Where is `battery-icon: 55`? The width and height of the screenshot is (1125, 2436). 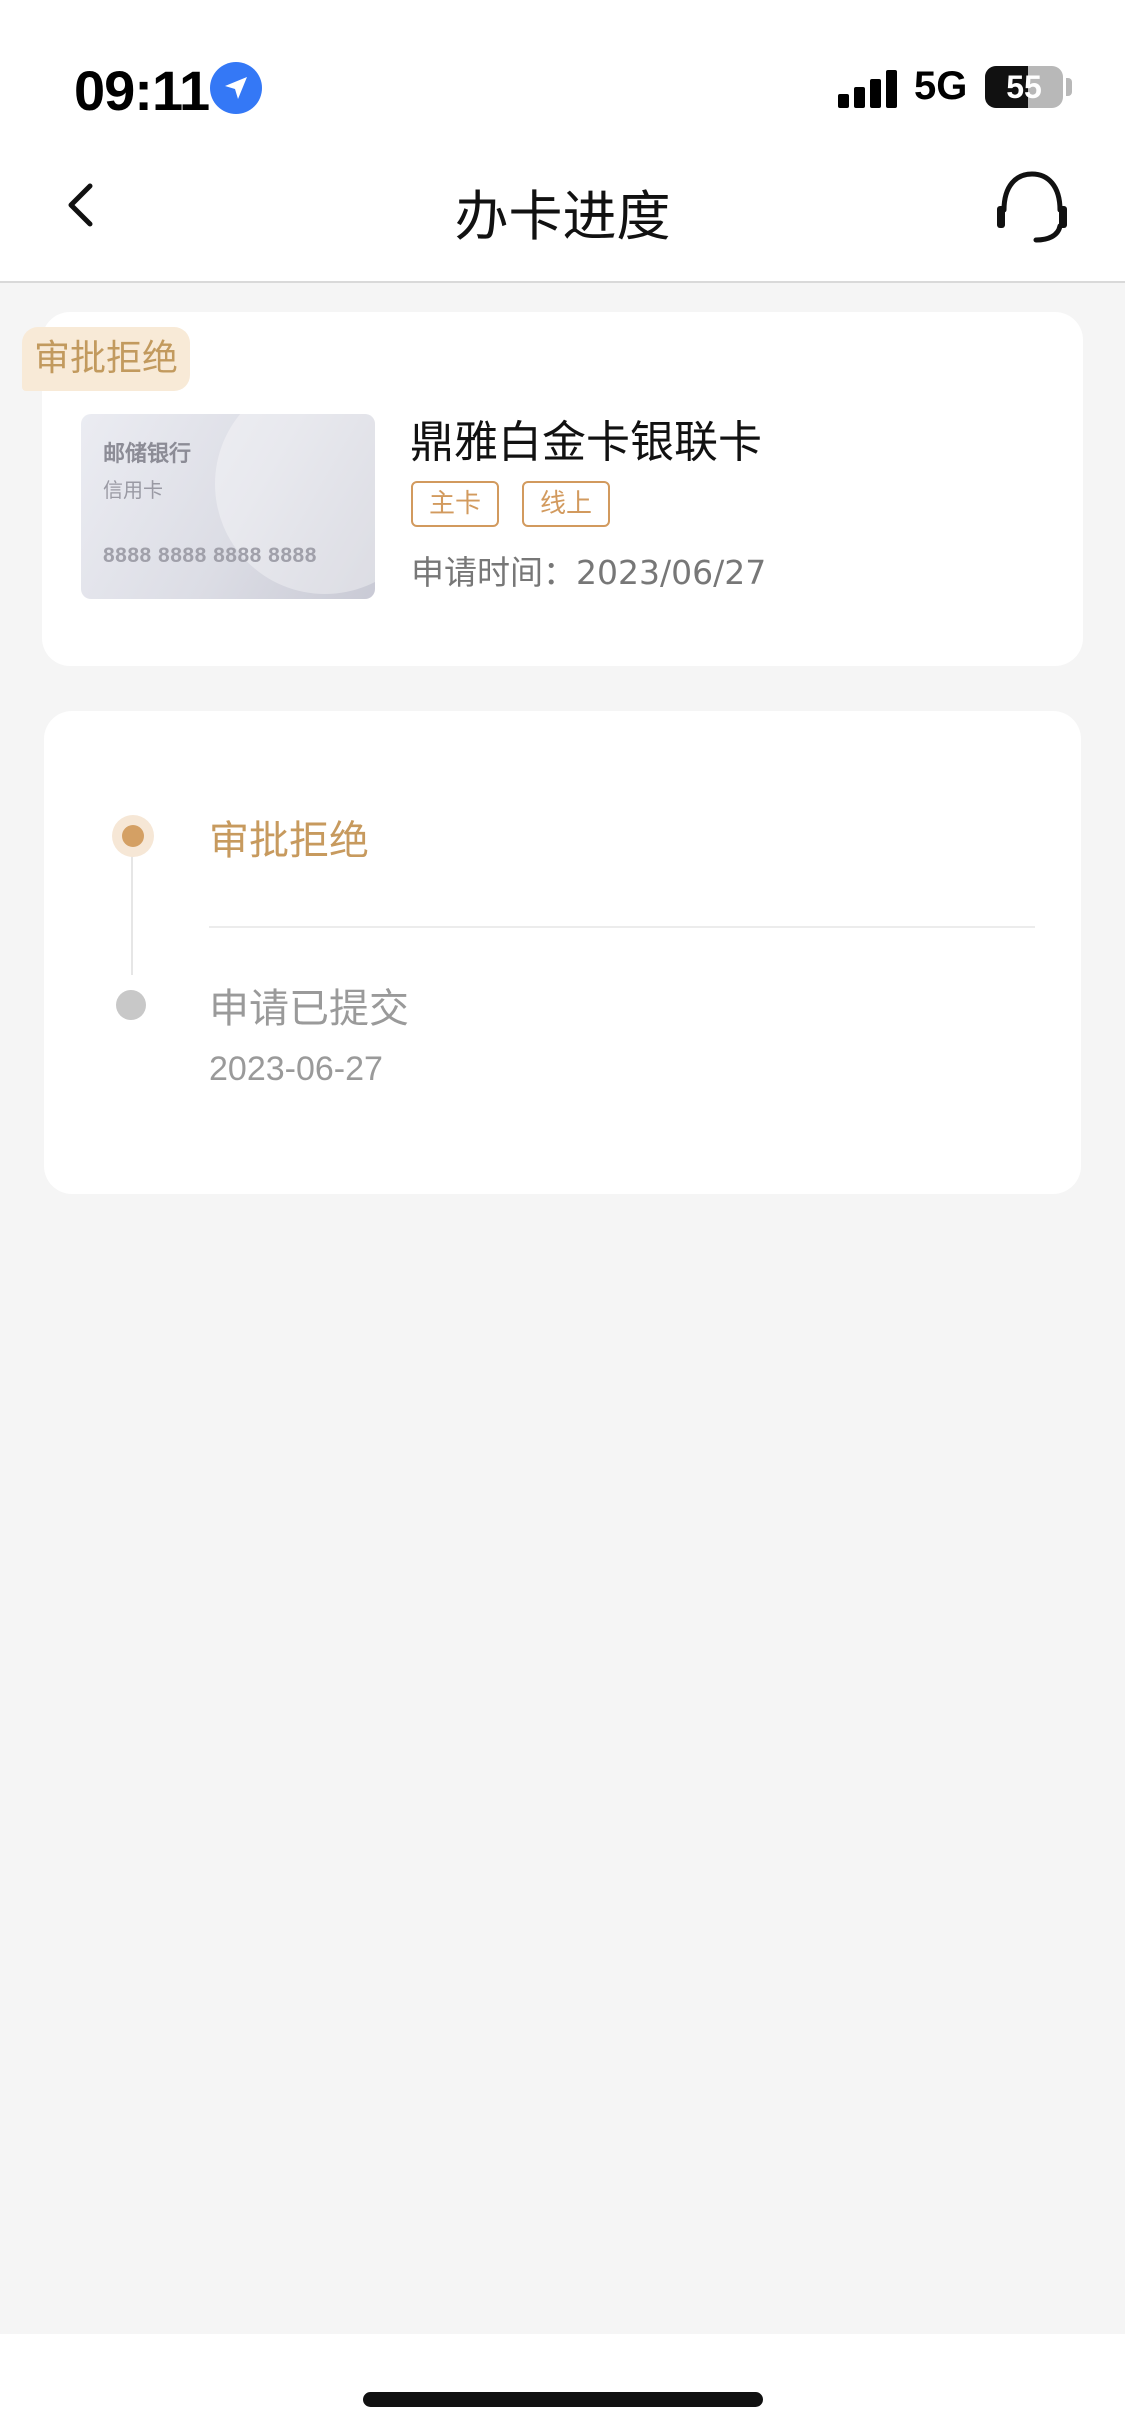 battery-icon: 55 is located at coordinates (1024, 87).